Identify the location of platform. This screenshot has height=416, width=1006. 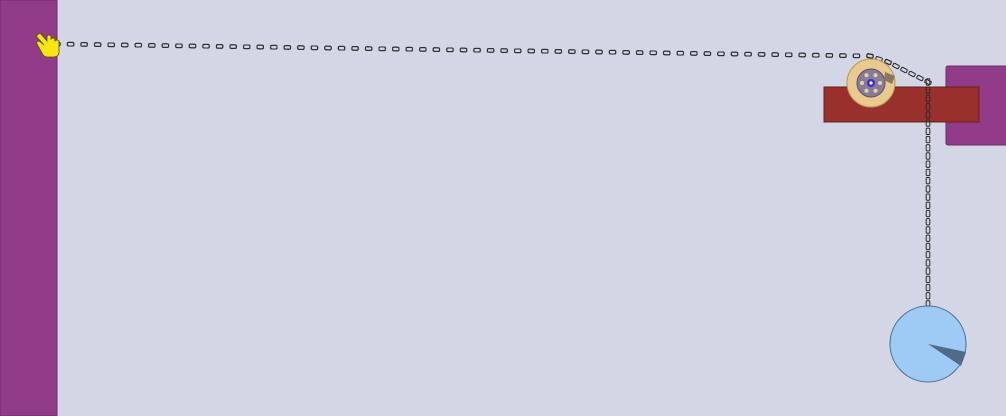
(901, 104).